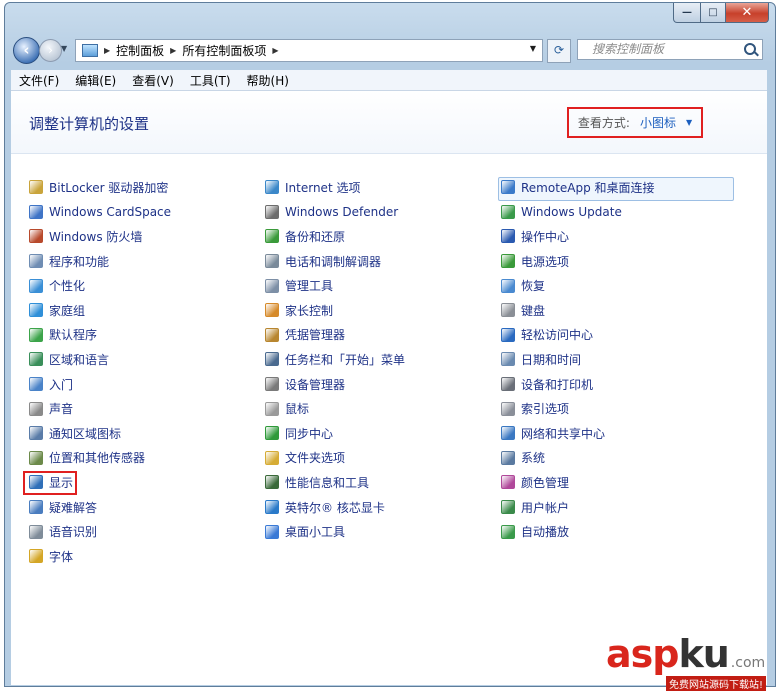 The image size is (780, 691). What do you see at coordinates (100, 556) in the screenshot?
I see `control-panel-item: 字体` at bounding box center [100, 556].